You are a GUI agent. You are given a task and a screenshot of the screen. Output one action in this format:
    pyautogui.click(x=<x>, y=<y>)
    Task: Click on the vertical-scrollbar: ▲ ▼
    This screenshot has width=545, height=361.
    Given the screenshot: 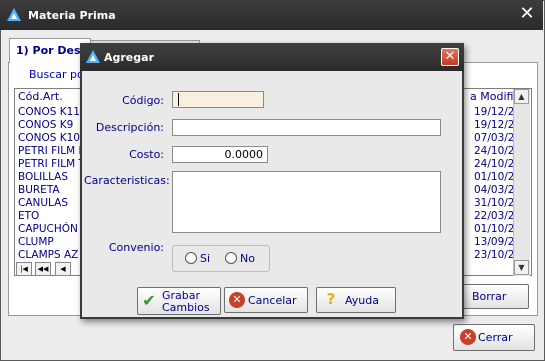 What is the action you would take?
    pyautogui.click(x=521, y=182)
    